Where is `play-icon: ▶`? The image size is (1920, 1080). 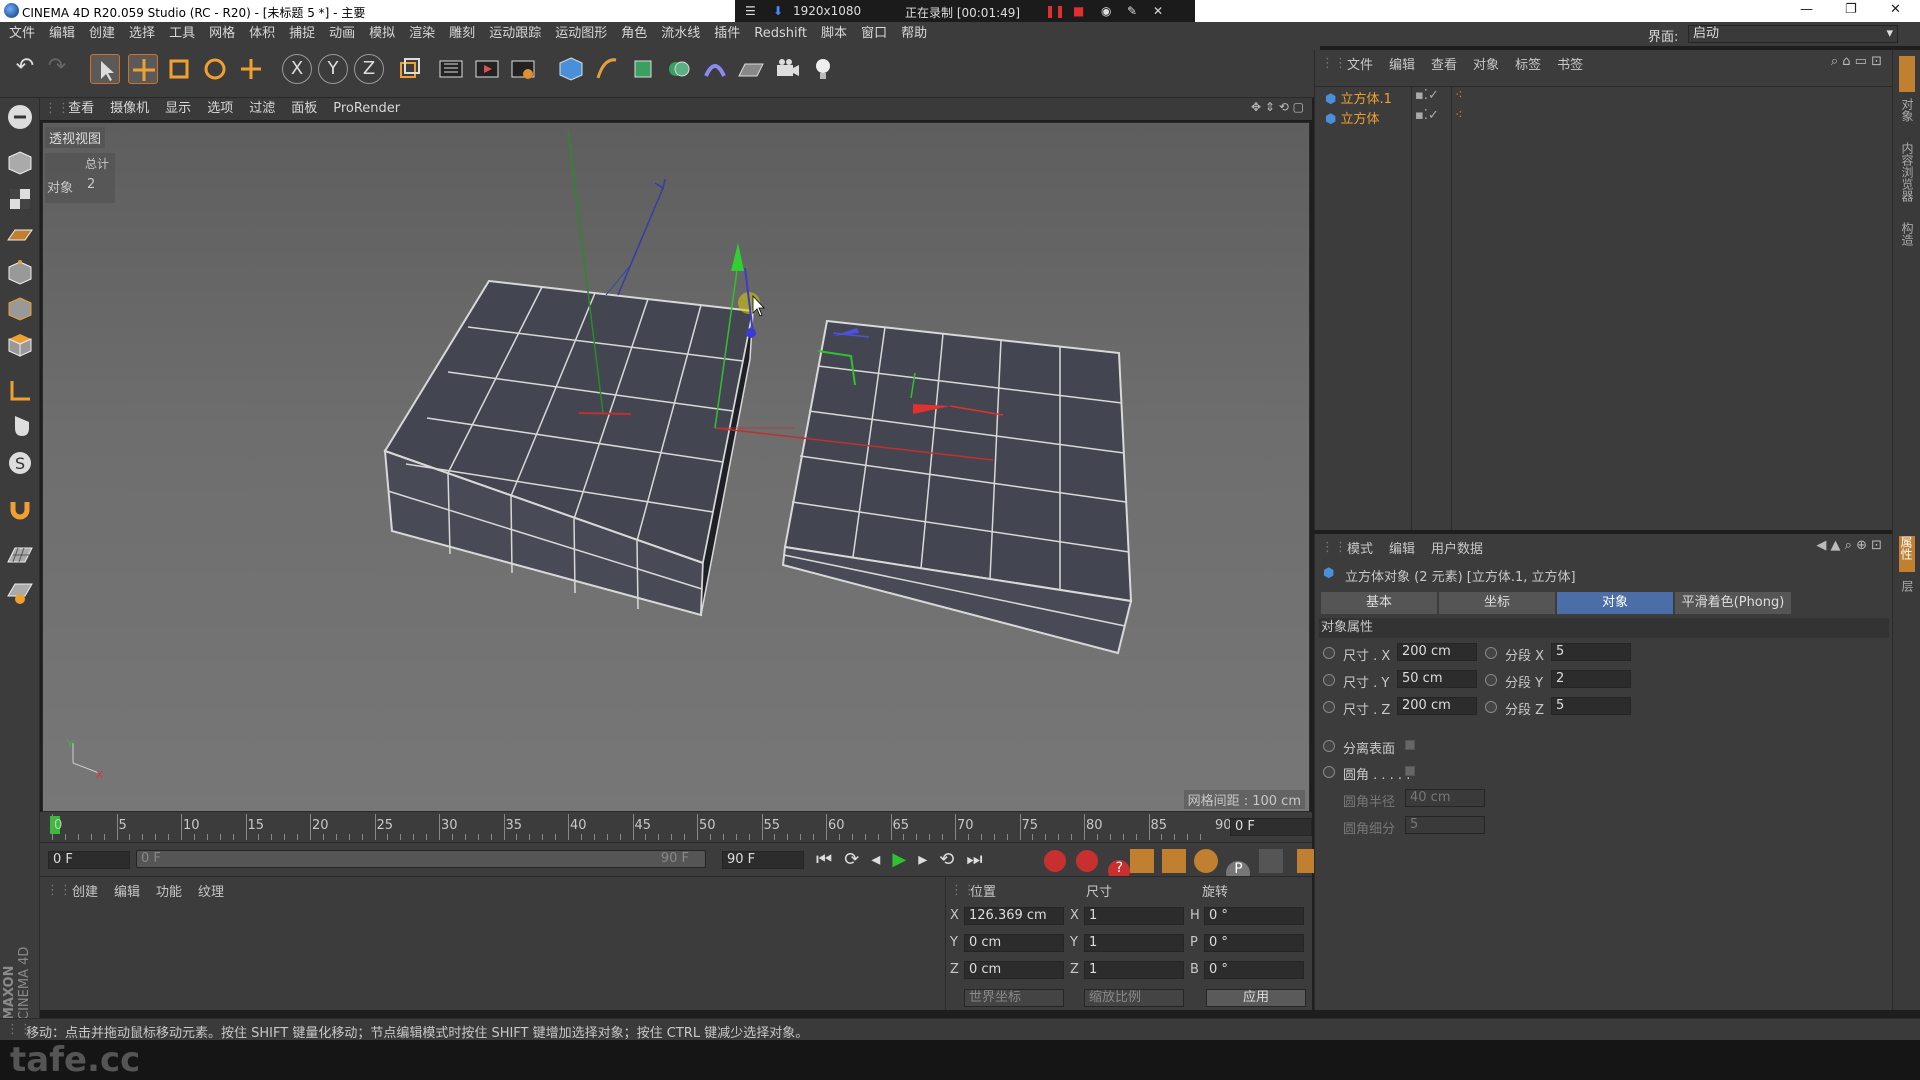
play-icon: ▶ is located at coordinates (905, 859).